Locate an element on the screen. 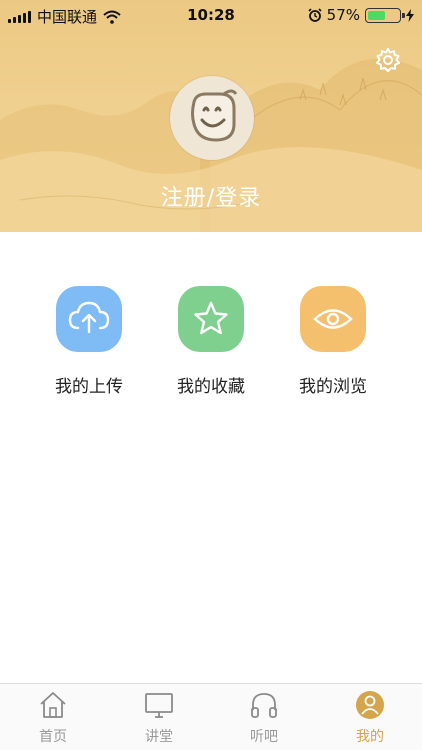 The width and height of the screenshot is (422, 750). charging-icon is located at coordinates (410, 15).